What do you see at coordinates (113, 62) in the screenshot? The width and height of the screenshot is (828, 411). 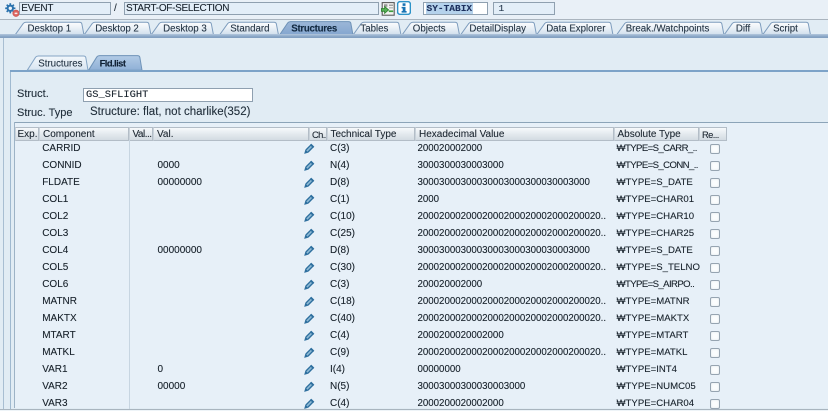 I see `svg-text: Fld.list` at bounding box center [113, 62].